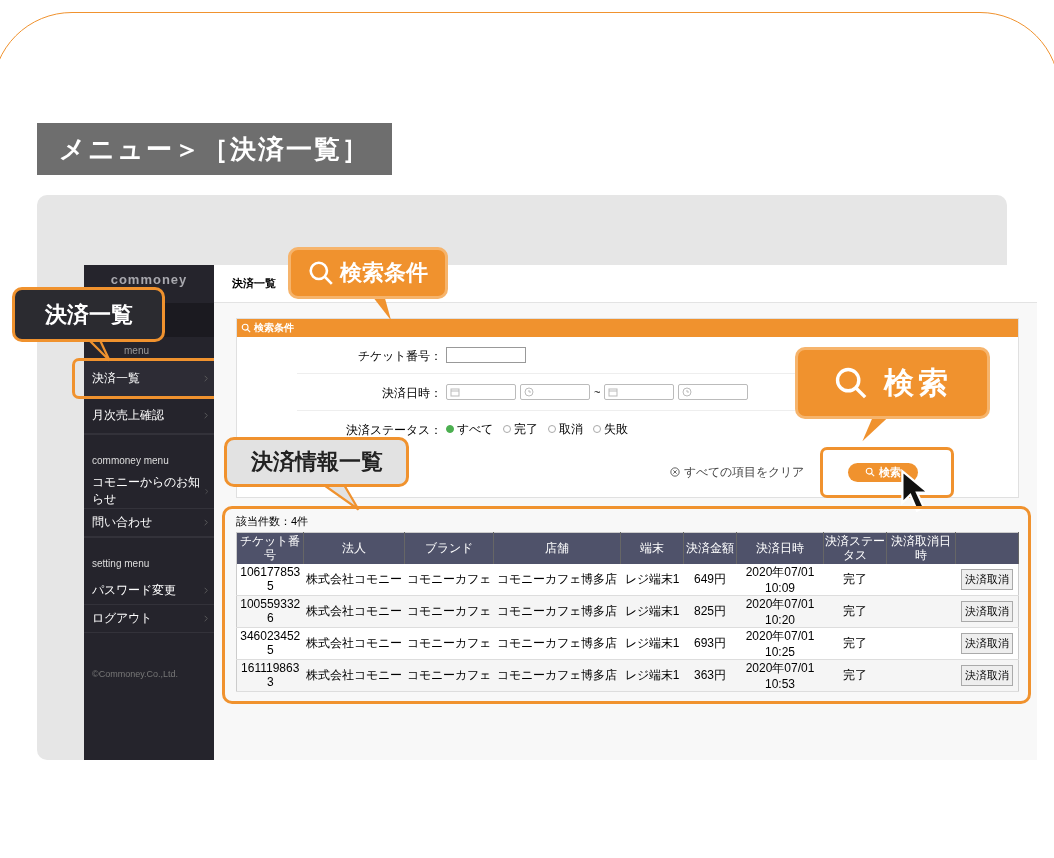 This screenshot has height=858, width=1054. Describe the element at coordinates (780, 643) in the screenshot. I see `table-cell: 2020年07/01 10:25` at that location.